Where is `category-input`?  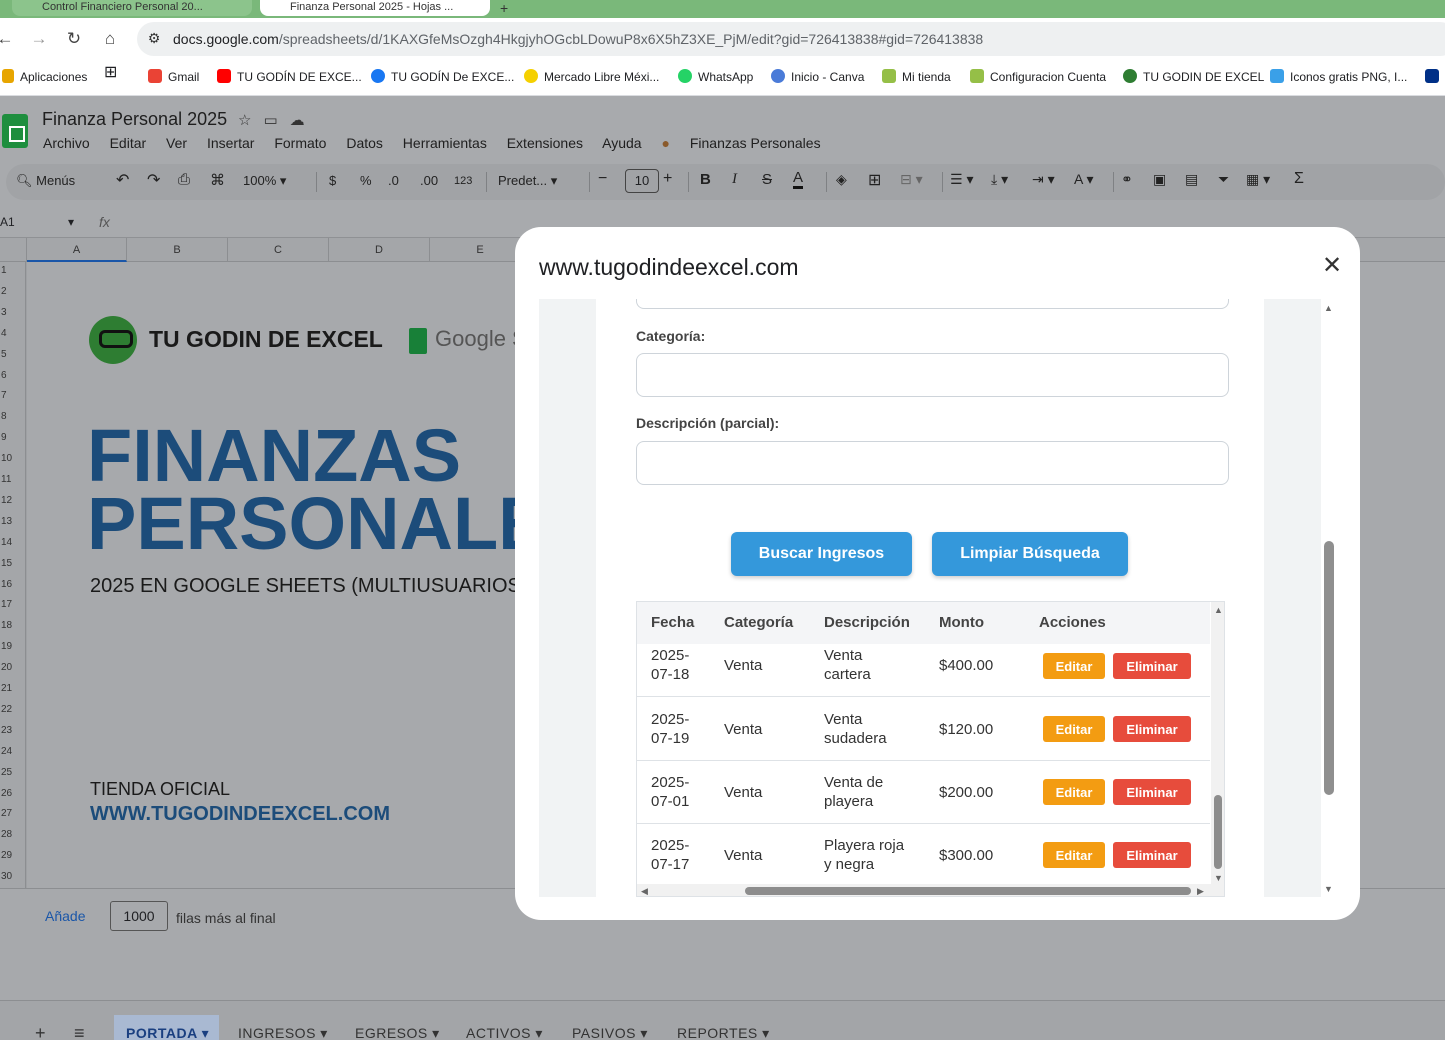
category-input is located at coordinates (932, 375).